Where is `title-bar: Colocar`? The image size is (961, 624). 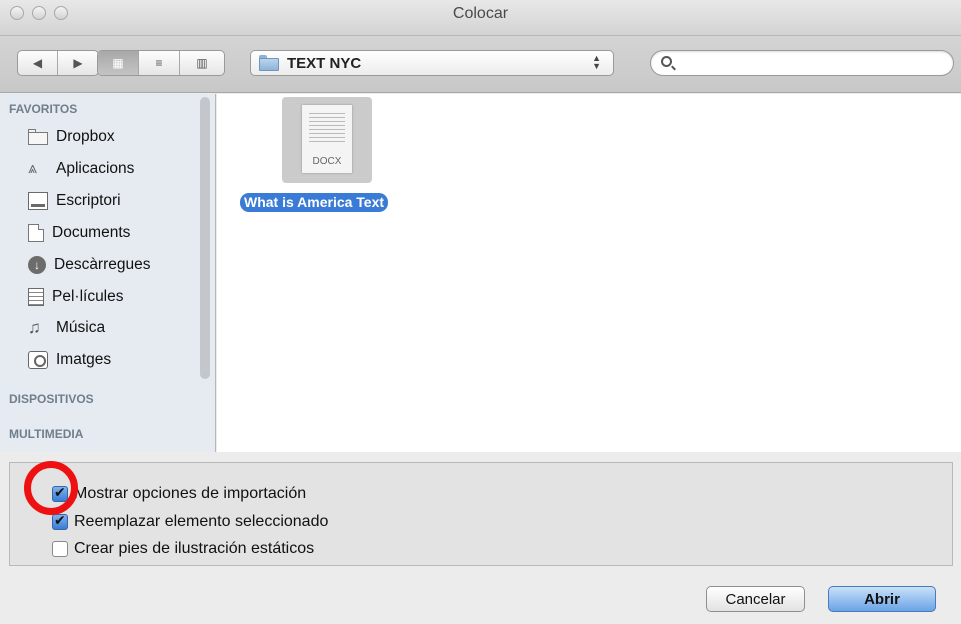
title-bar: Colocar is located at coordinates (480, 18).